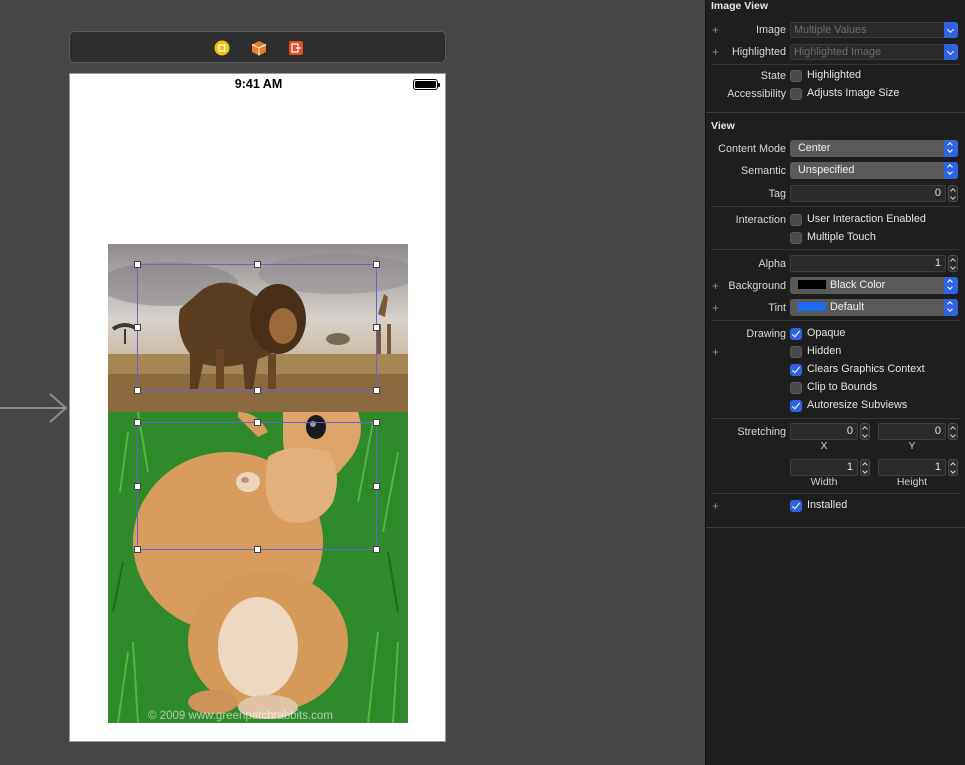 The image size is (965, 765). I want to click on stretch-y-field: 0, so click(912, 431).